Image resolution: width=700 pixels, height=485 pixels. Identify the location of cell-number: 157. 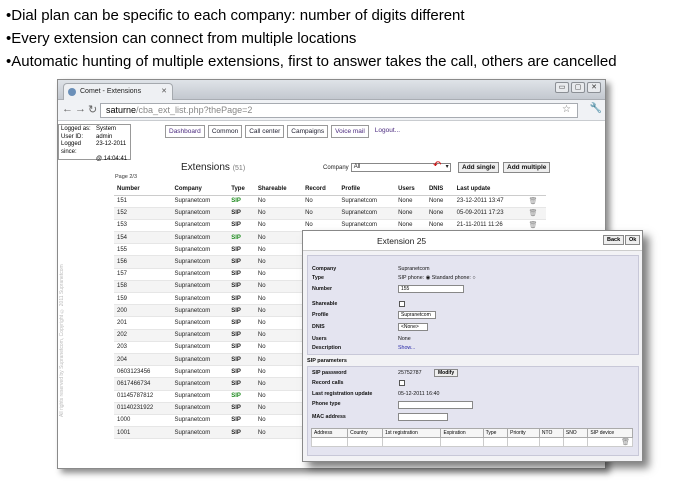
(143, 274).